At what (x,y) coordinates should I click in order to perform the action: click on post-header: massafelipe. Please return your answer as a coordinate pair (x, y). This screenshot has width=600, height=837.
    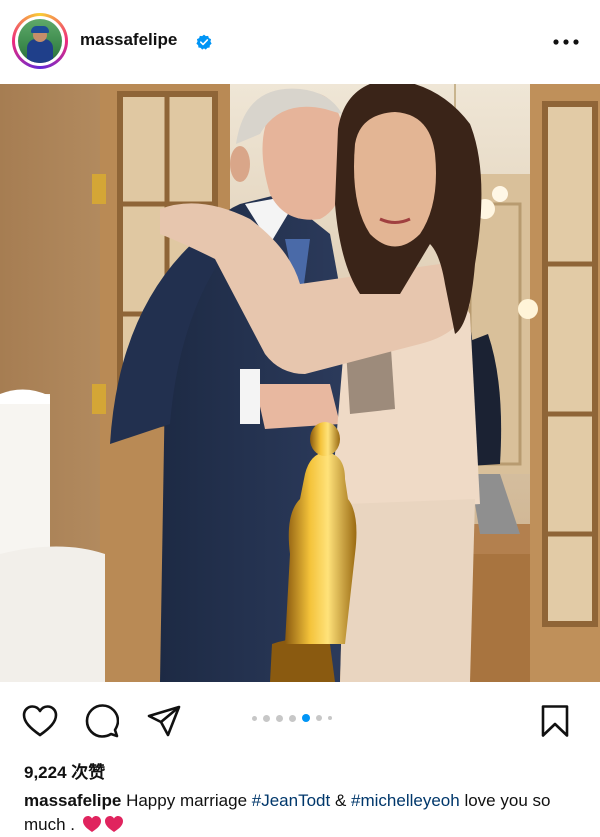
    Looking at the image, I should click on (300, 42).